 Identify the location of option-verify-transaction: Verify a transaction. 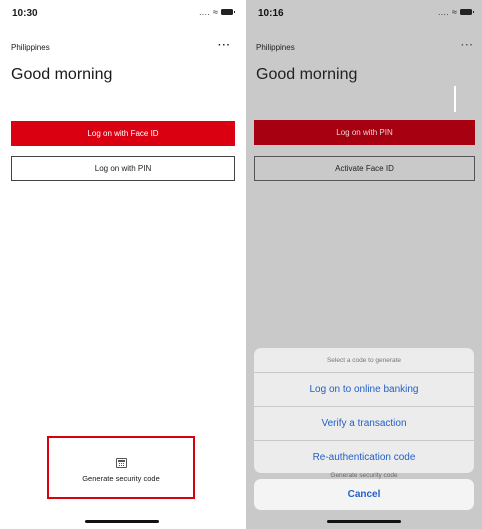
(364, 424).